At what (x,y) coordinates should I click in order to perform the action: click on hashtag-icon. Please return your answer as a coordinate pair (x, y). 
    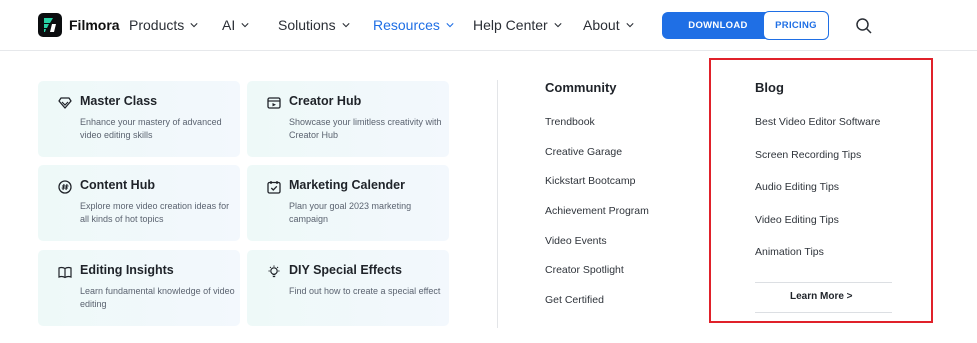
    Looking at the image, I should click on (65, 187).